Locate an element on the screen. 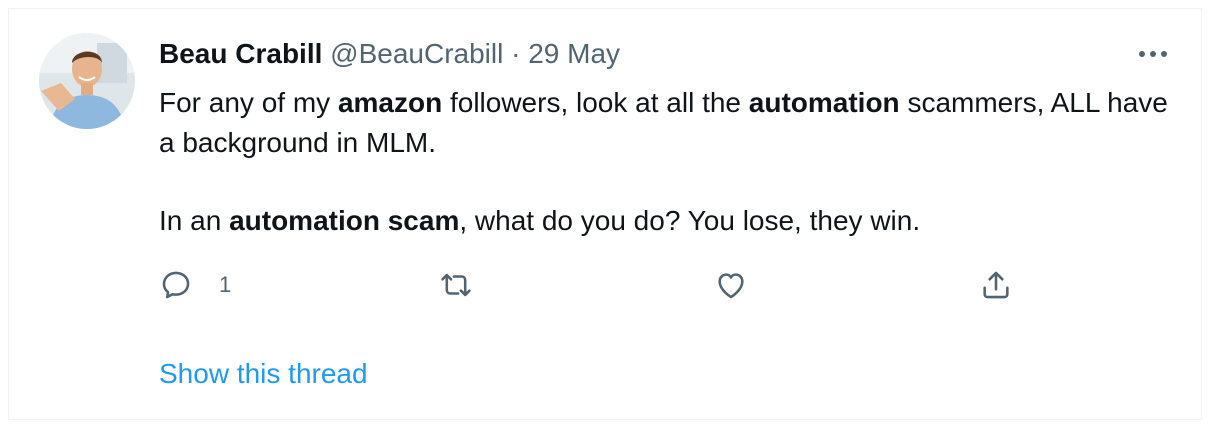  retweet-icon is located at coordinates (456, 285).